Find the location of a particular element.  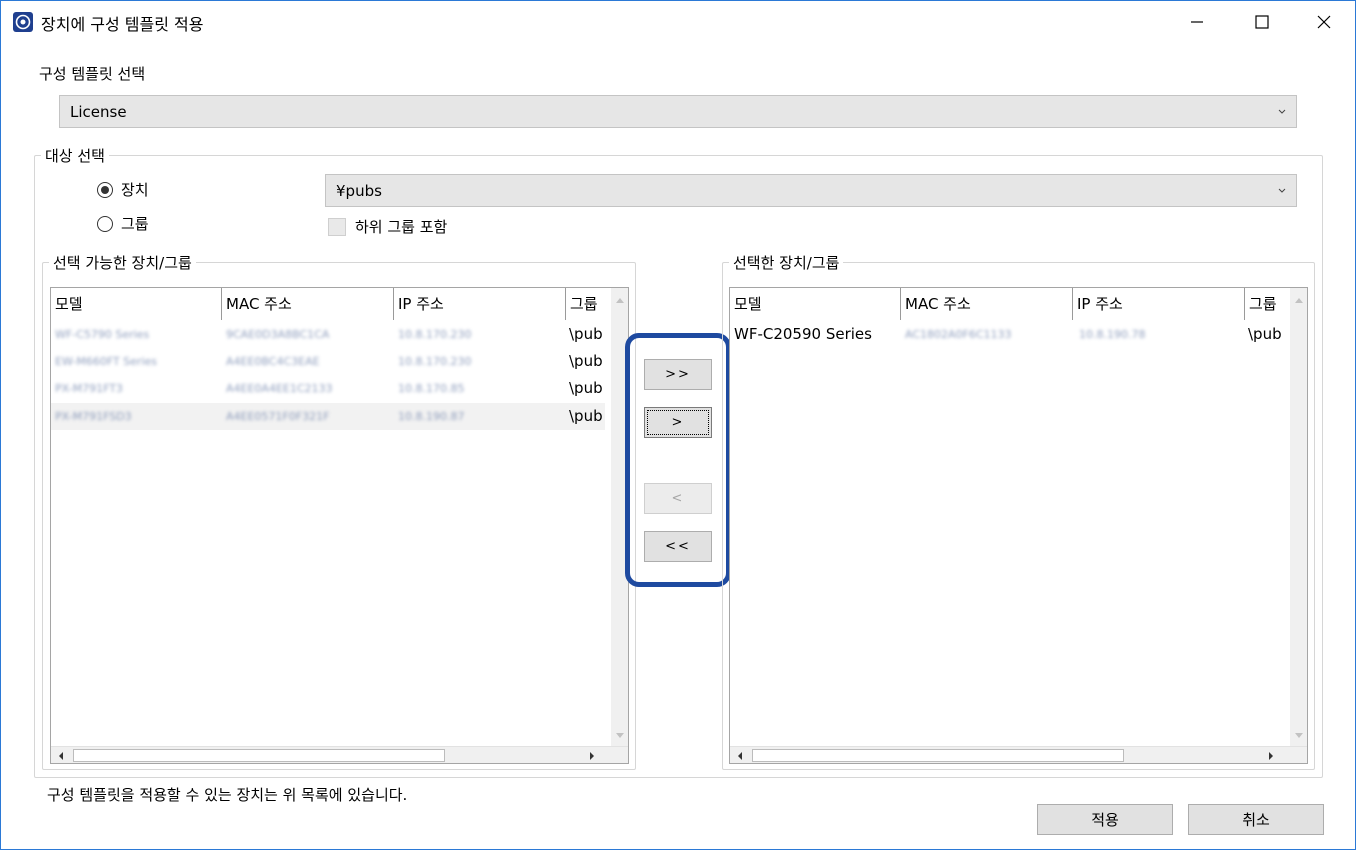

radio-group-label: 그룹 is located at coordinates (135, 224).